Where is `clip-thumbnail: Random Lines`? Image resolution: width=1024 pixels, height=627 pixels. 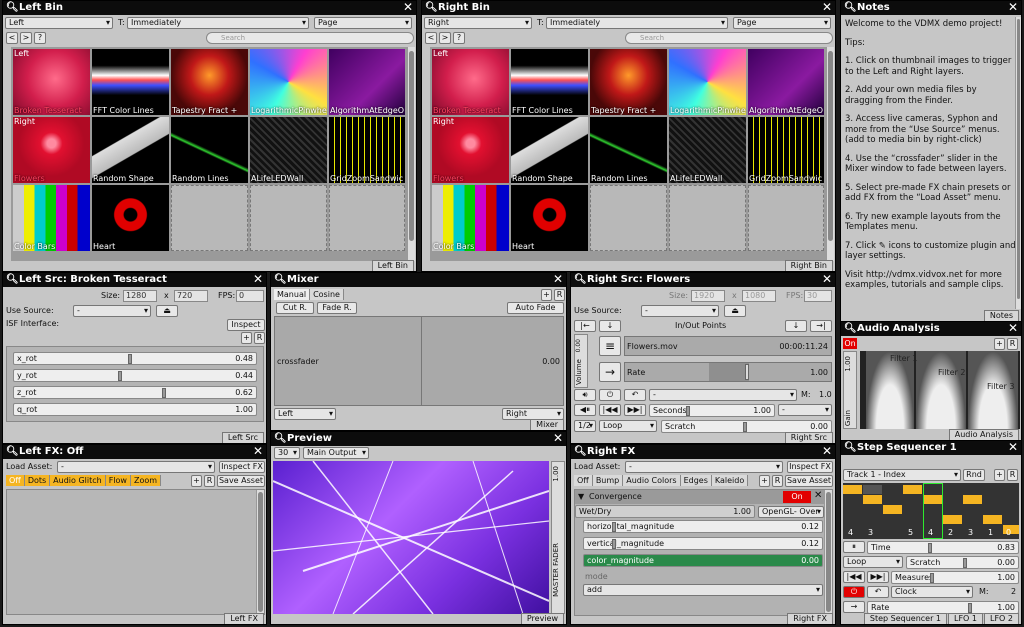
clip-thumbnail: Random Lines is located at coordinates (209, 150).